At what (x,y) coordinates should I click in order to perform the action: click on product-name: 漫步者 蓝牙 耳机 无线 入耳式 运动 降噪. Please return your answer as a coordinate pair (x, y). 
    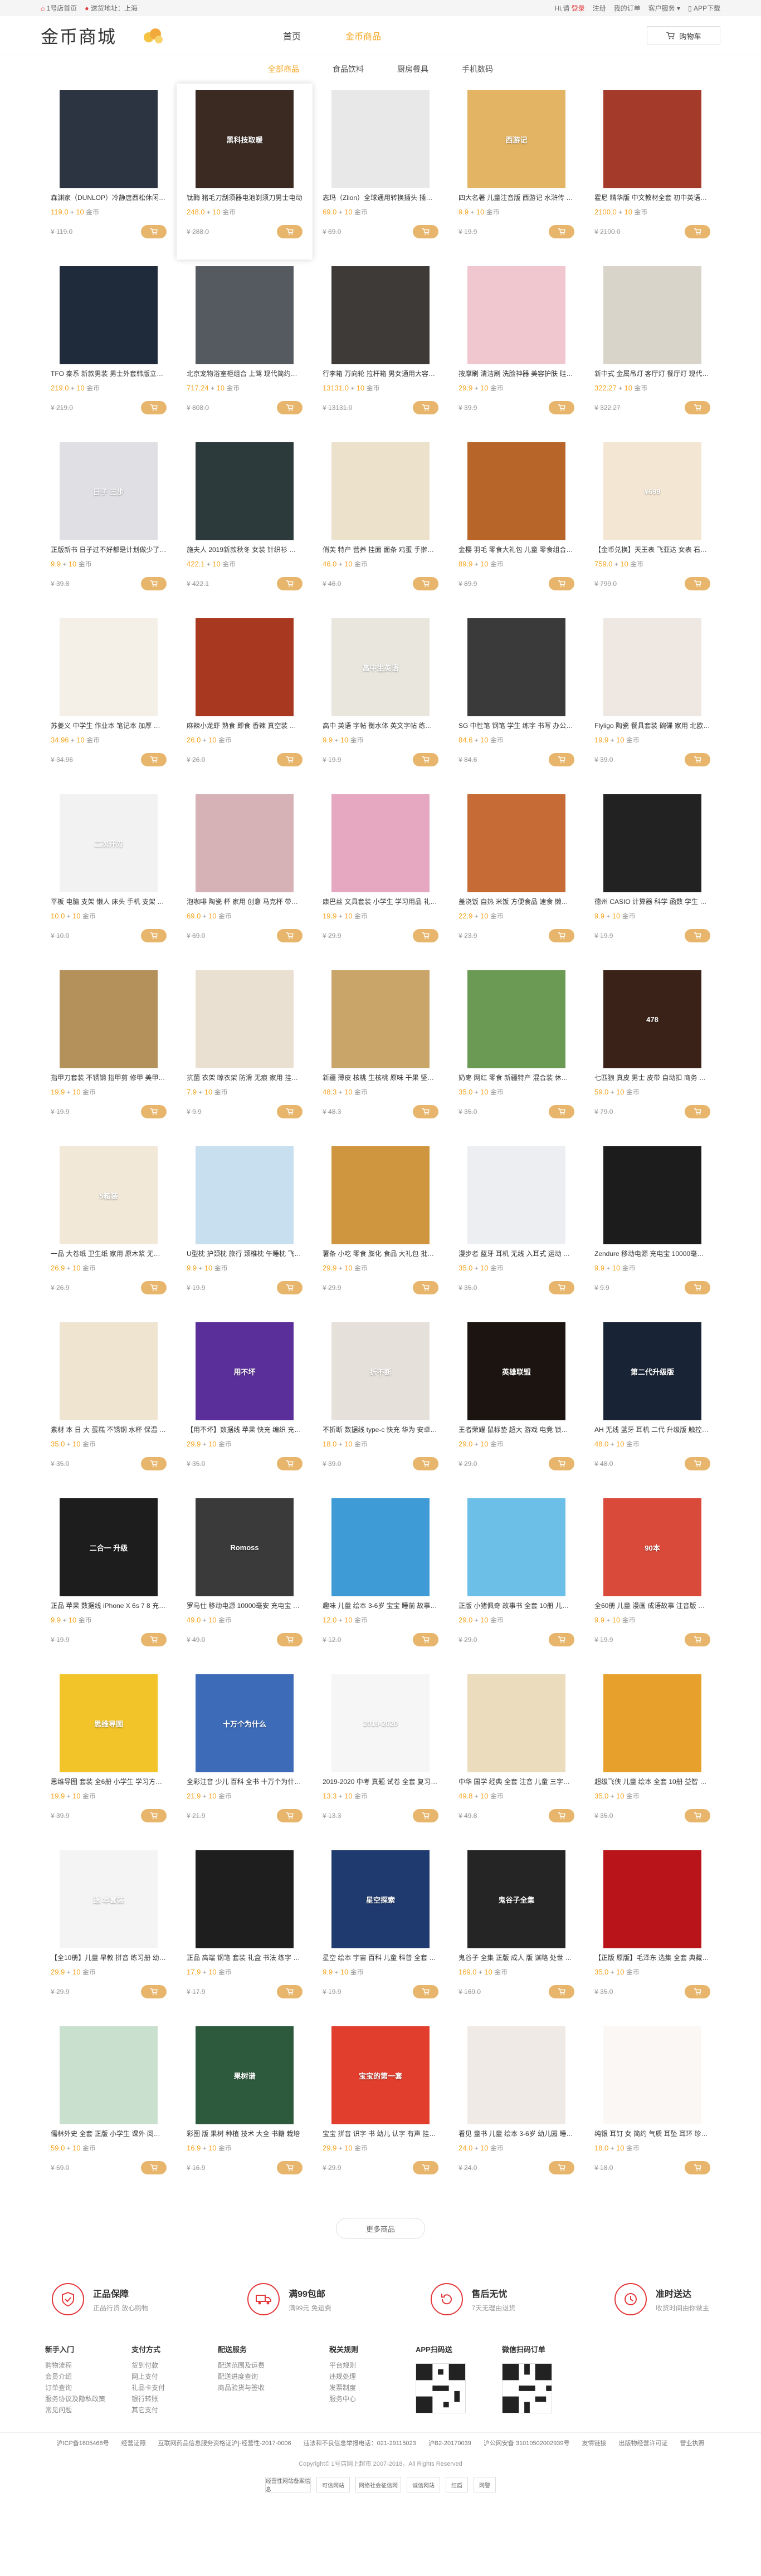
    Looking at the image, I should click on (516, 1254).